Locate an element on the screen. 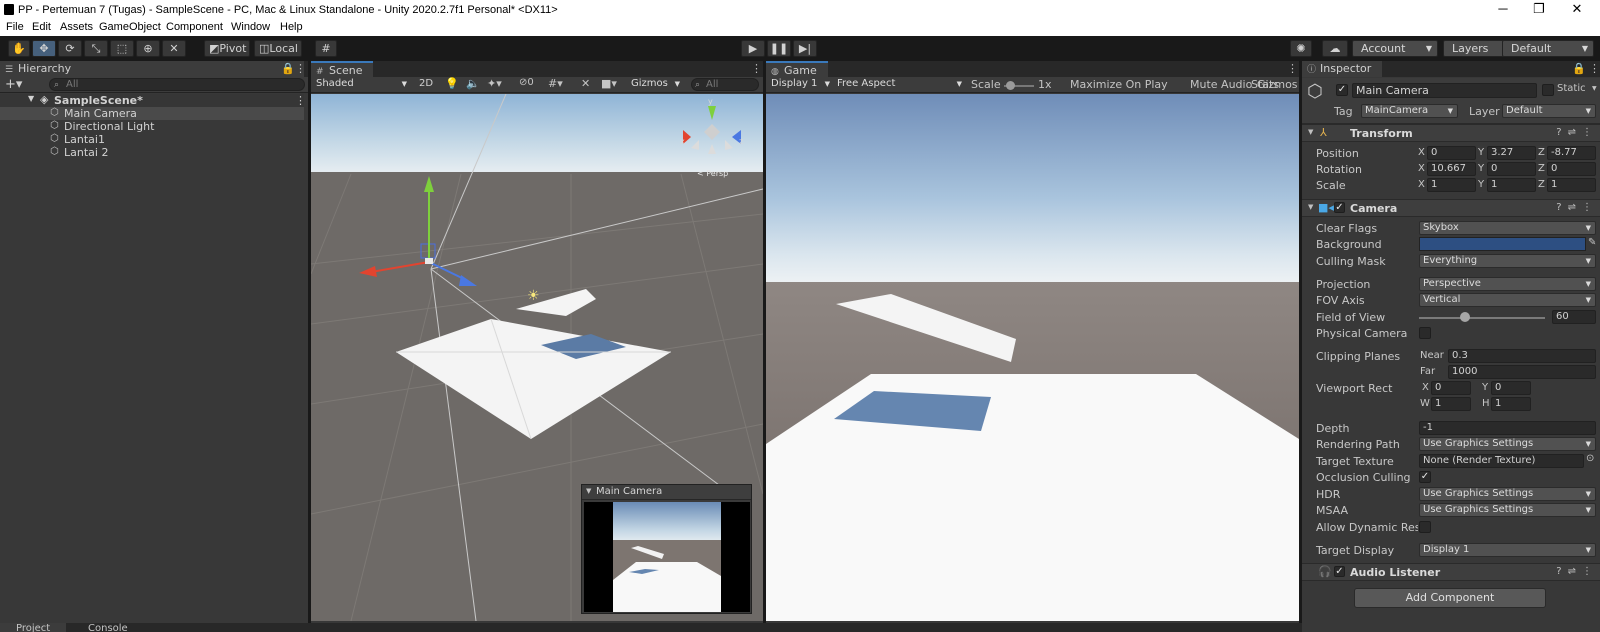  menu-gameobject: GameObject is located at coordinates (130, 27).